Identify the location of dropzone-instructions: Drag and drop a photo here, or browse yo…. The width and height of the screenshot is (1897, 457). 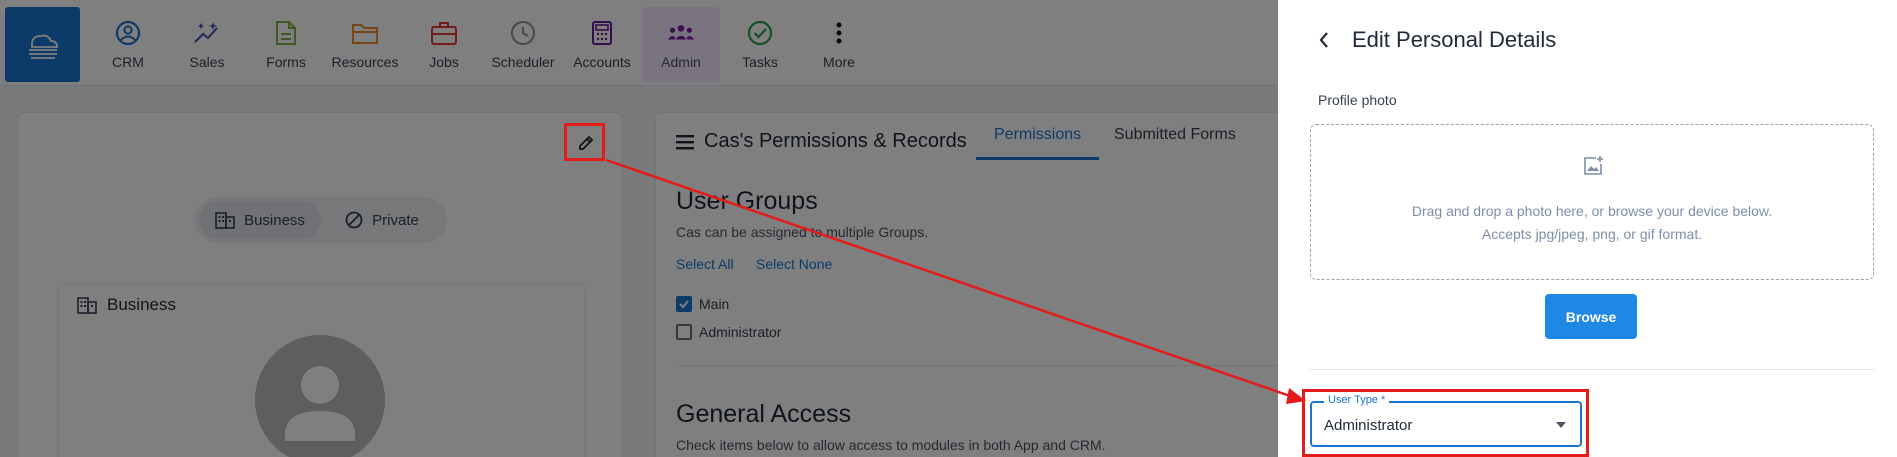
(1592, 211).